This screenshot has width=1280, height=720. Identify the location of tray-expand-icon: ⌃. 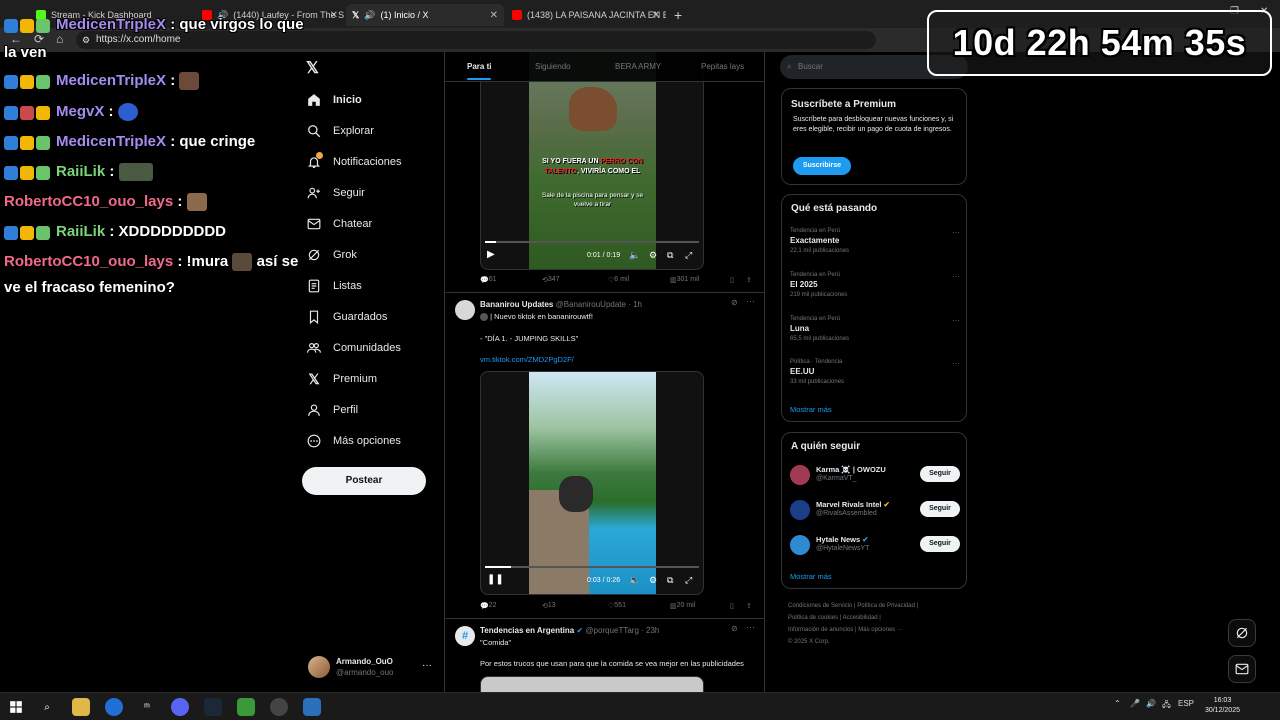
(1117, 703).